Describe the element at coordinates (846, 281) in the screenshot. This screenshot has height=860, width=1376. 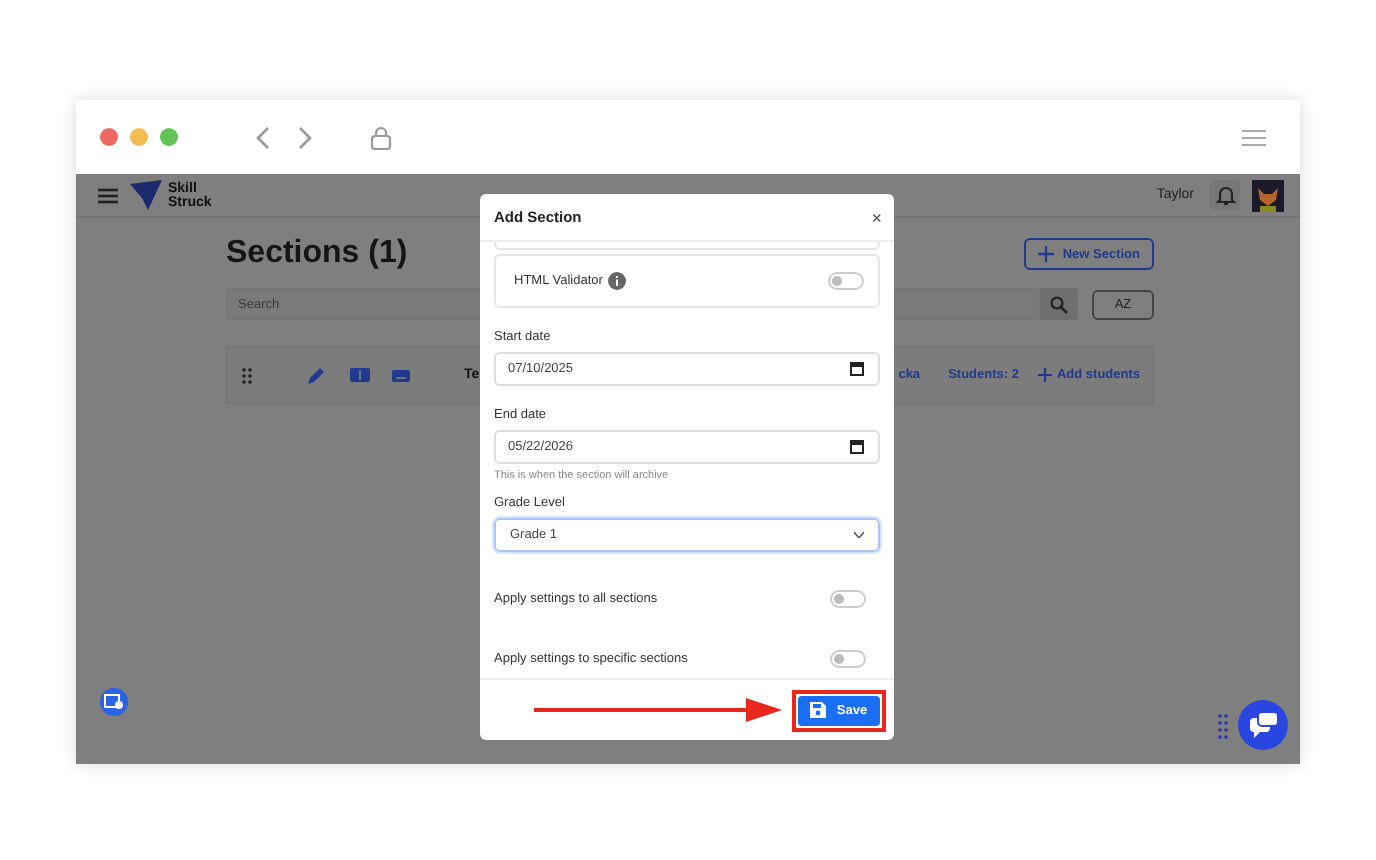
I see `validator-toggle` at that location.